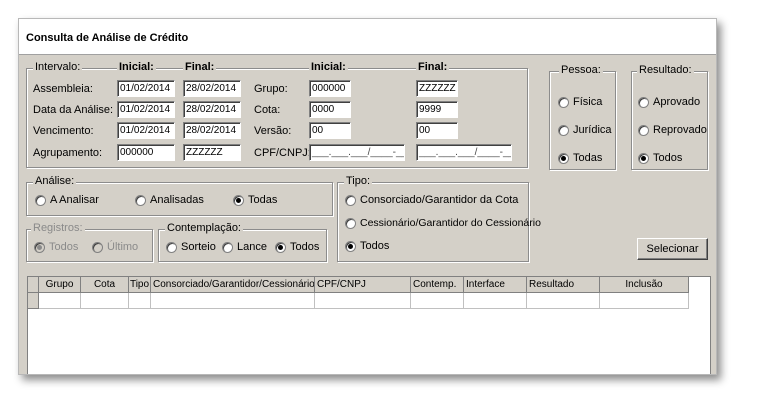 This screenshot has height=414, width=757. Describe the element at coordinates (107, 38) in the screenshot. I see `window-title: Consulta de Análise de Crédito` at that location.